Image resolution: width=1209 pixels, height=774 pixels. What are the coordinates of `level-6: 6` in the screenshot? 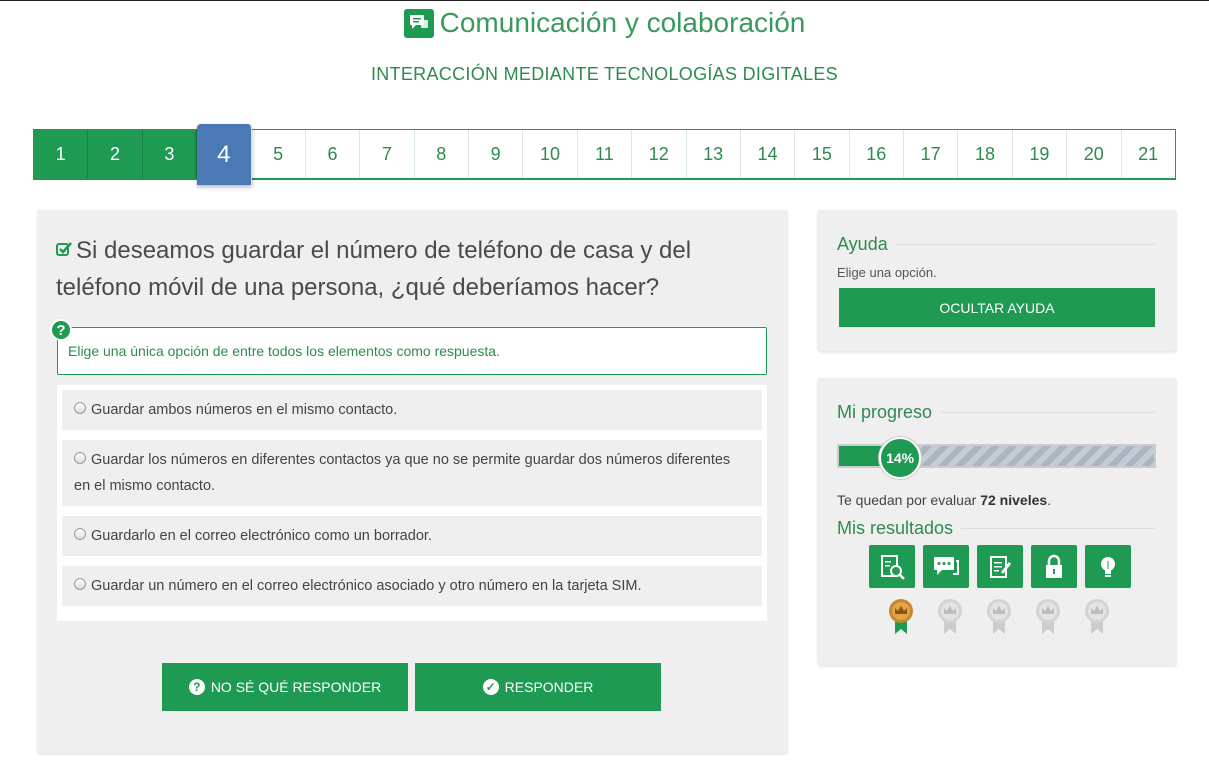 It's located at (333, 154).